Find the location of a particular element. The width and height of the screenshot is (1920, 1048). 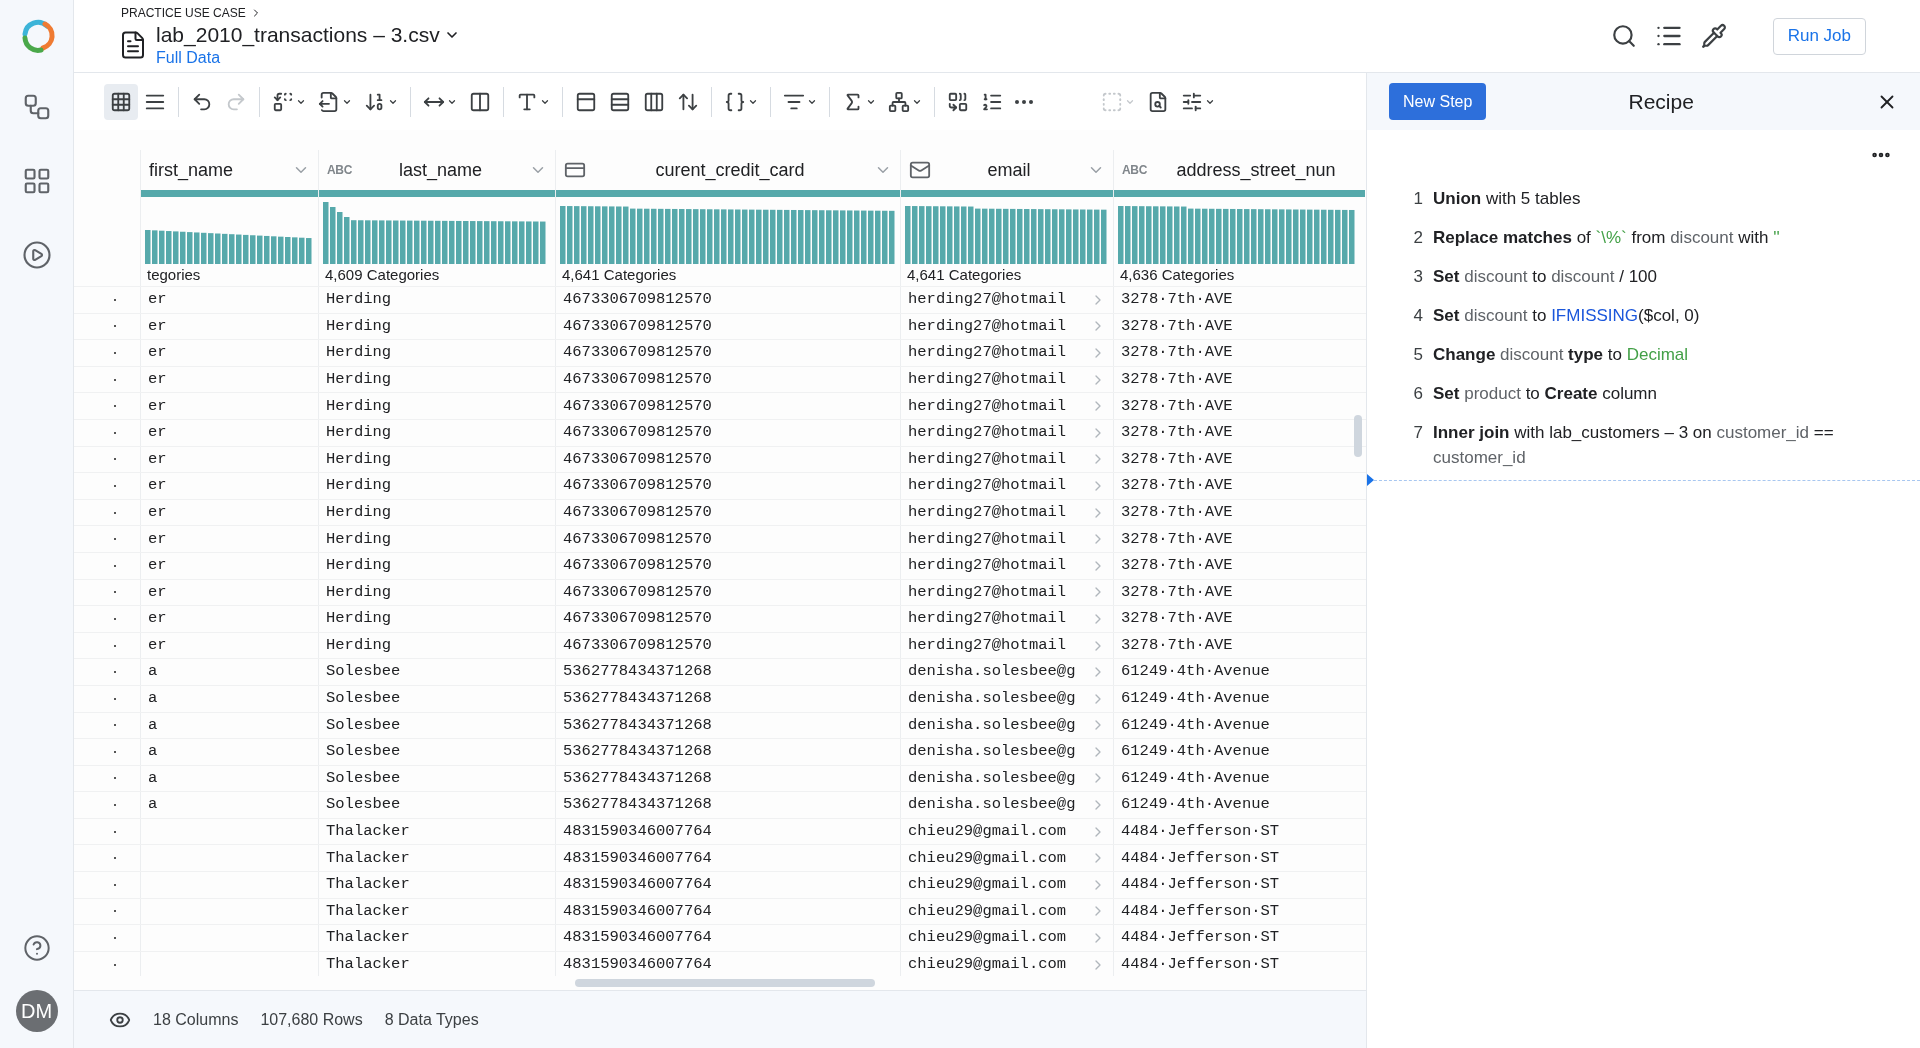

recipe-step: Change discount type to Decimal is located at coordinates (1661, 354).